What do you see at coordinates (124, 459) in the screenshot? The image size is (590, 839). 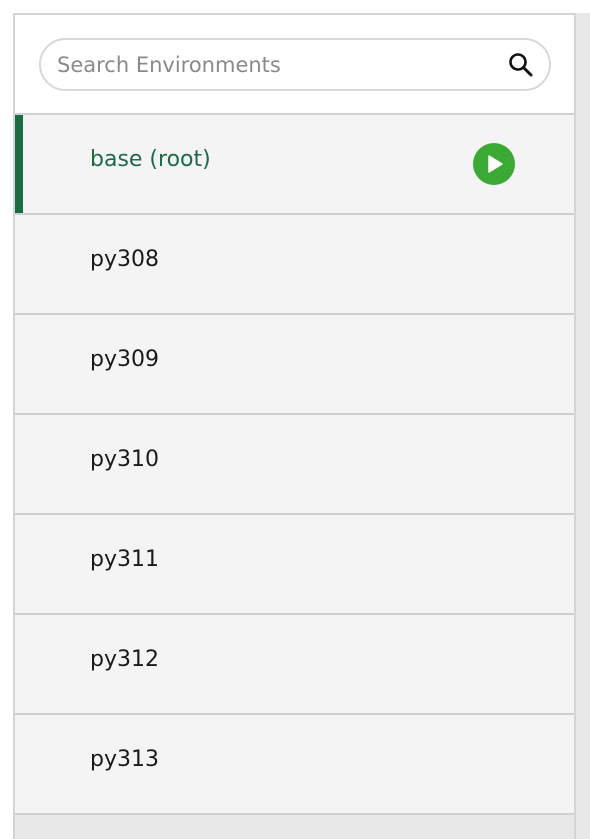 I see `environment-label: py310` at bounding box center [124, 459].